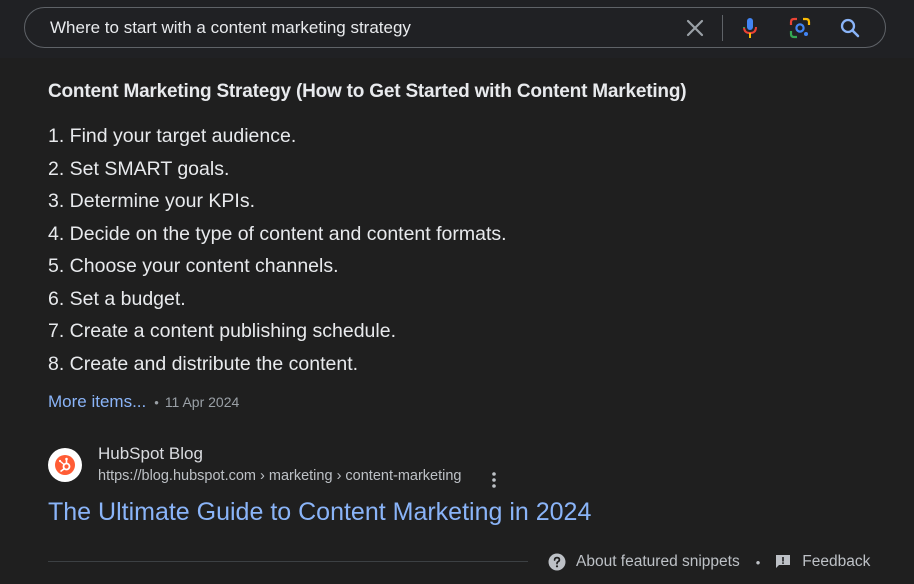 This screenshot has width=914, height=584. I want to click on list-item: 1. Find your target audience., so click(172, 136).